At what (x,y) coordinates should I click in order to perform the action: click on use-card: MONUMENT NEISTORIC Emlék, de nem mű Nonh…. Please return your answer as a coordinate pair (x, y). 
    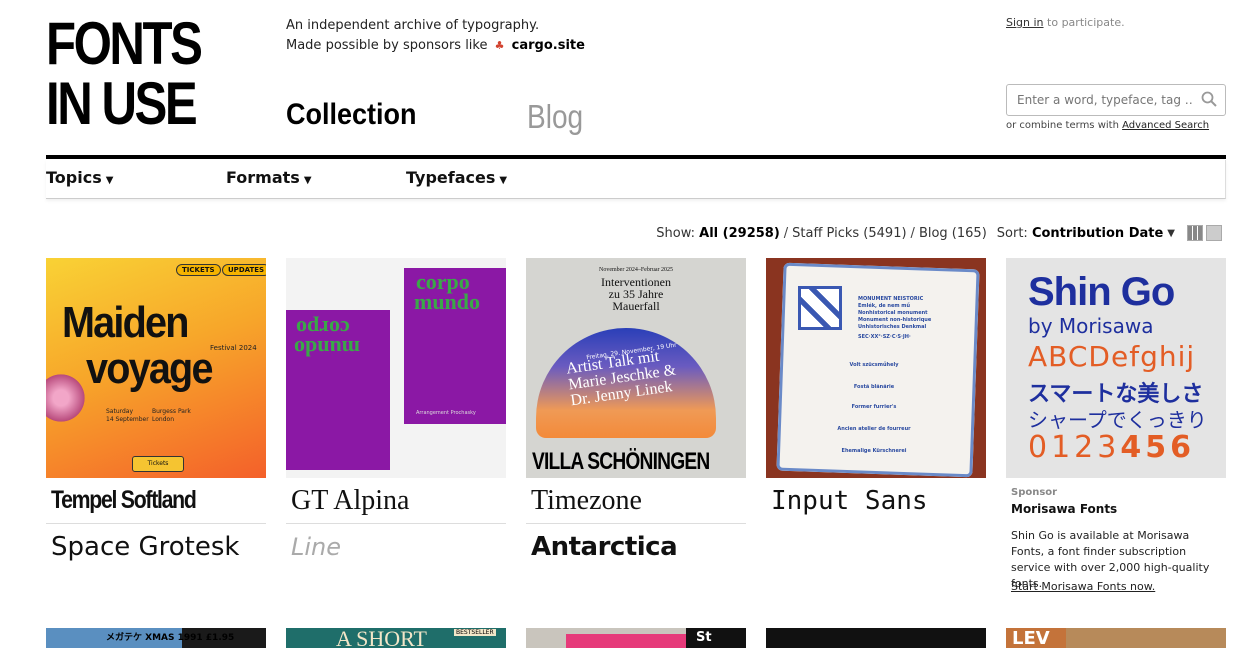
    Looking at the image, I should click on (876, 391).